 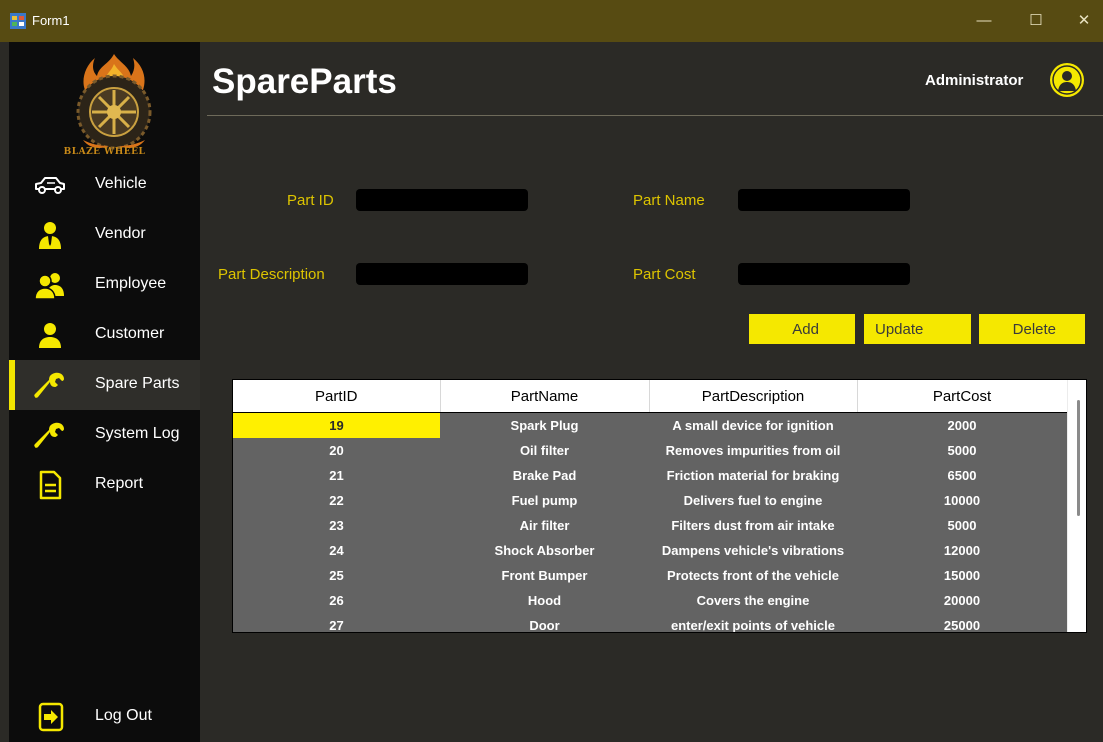 I want to click on cell-partid: 22, so click(x=336, y=500).